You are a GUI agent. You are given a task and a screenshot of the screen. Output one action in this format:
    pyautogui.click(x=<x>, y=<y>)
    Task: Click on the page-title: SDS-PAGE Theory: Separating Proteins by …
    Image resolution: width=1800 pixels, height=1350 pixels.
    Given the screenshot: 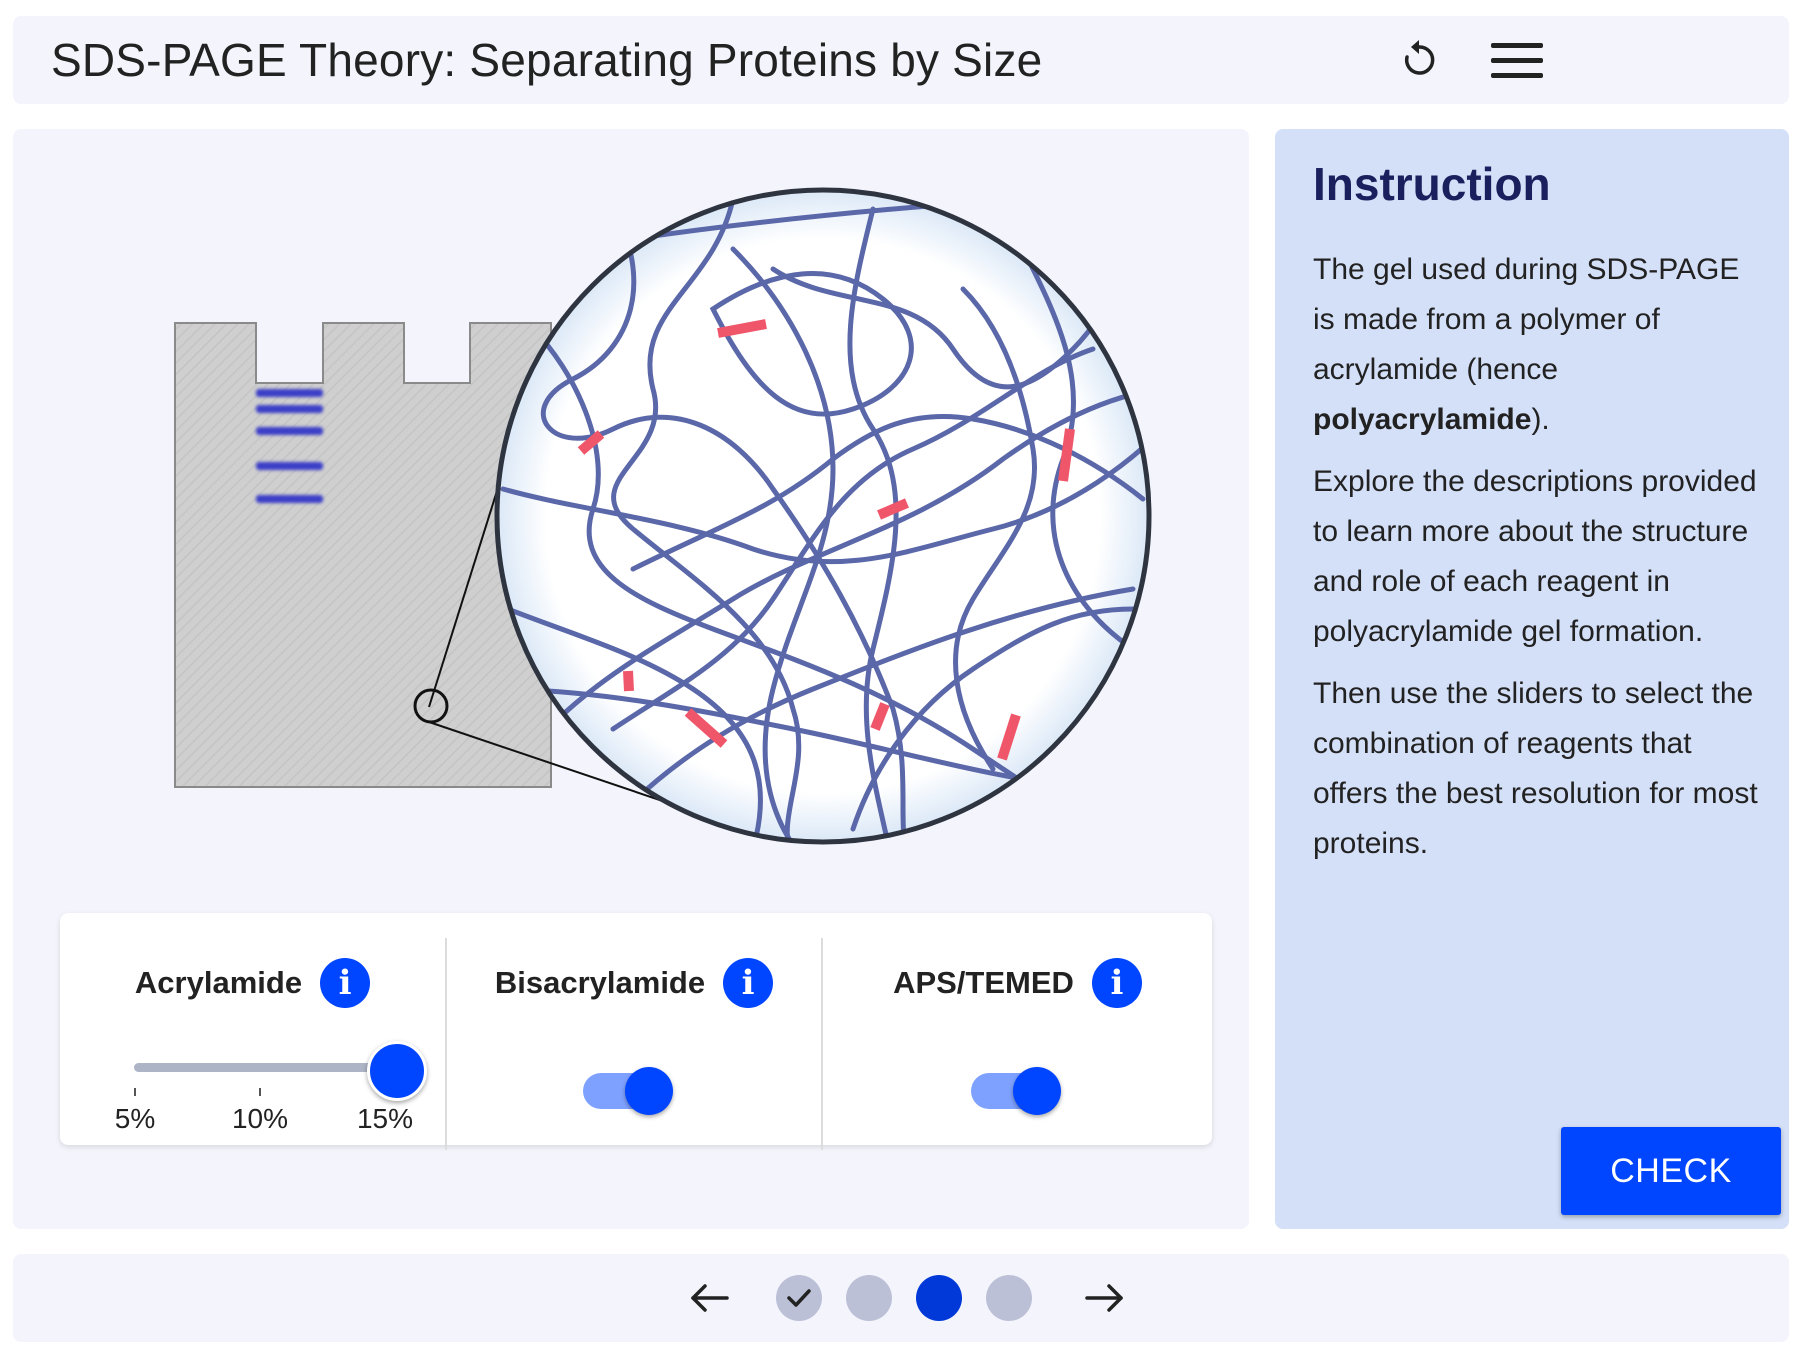 What is the action you would take?
    pyautogui.click(x=547, y=60)
    